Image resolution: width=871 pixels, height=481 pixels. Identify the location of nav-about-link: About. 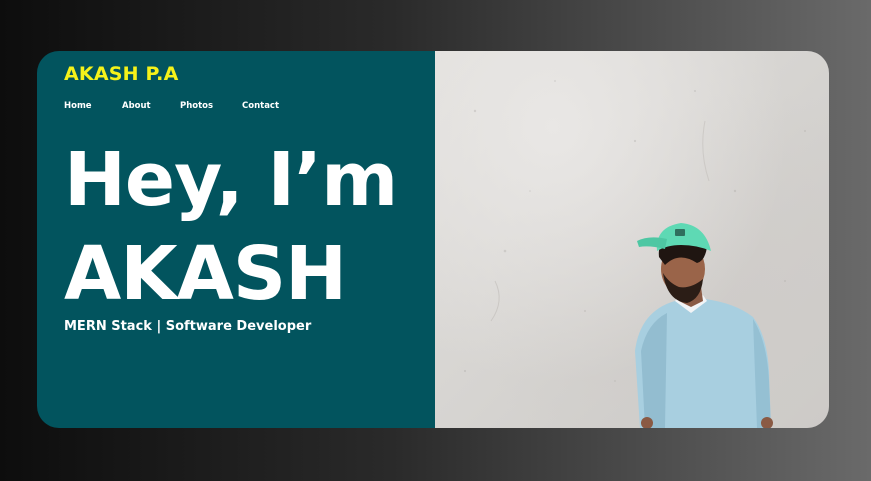
(151, 106).